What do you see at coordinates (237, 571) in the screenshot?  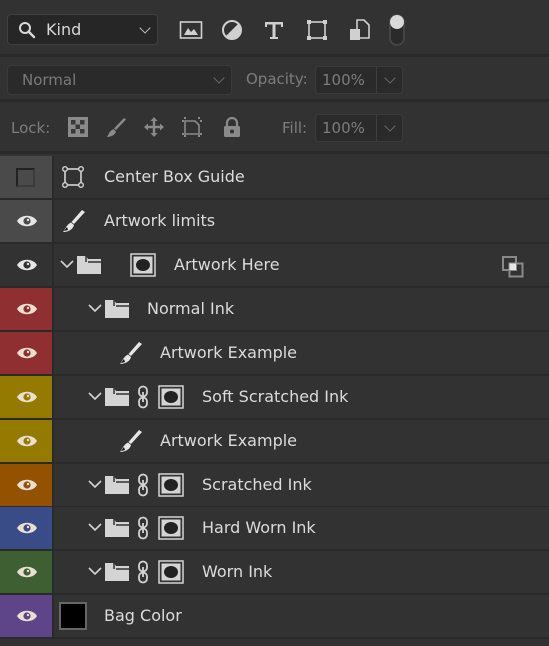 I see `layer-name: Worn Ink` at bounding box center [237, 571].